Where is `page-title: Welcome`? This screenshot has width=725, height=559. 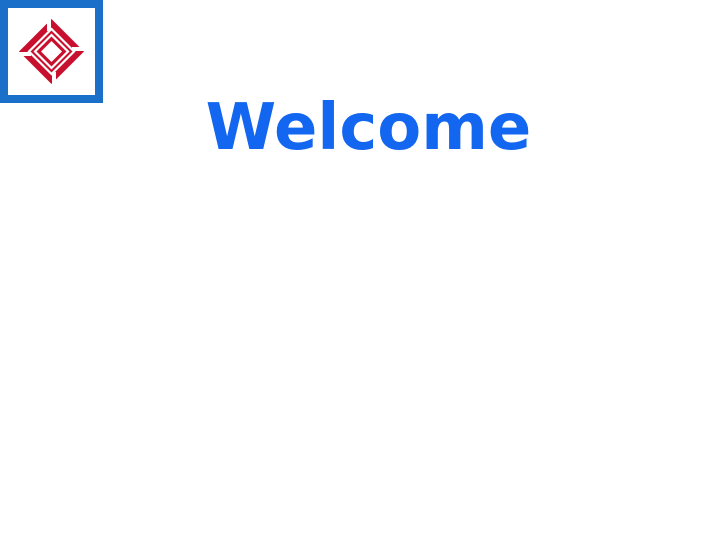 page-title: Welcome is located at coordinates (368, 128).